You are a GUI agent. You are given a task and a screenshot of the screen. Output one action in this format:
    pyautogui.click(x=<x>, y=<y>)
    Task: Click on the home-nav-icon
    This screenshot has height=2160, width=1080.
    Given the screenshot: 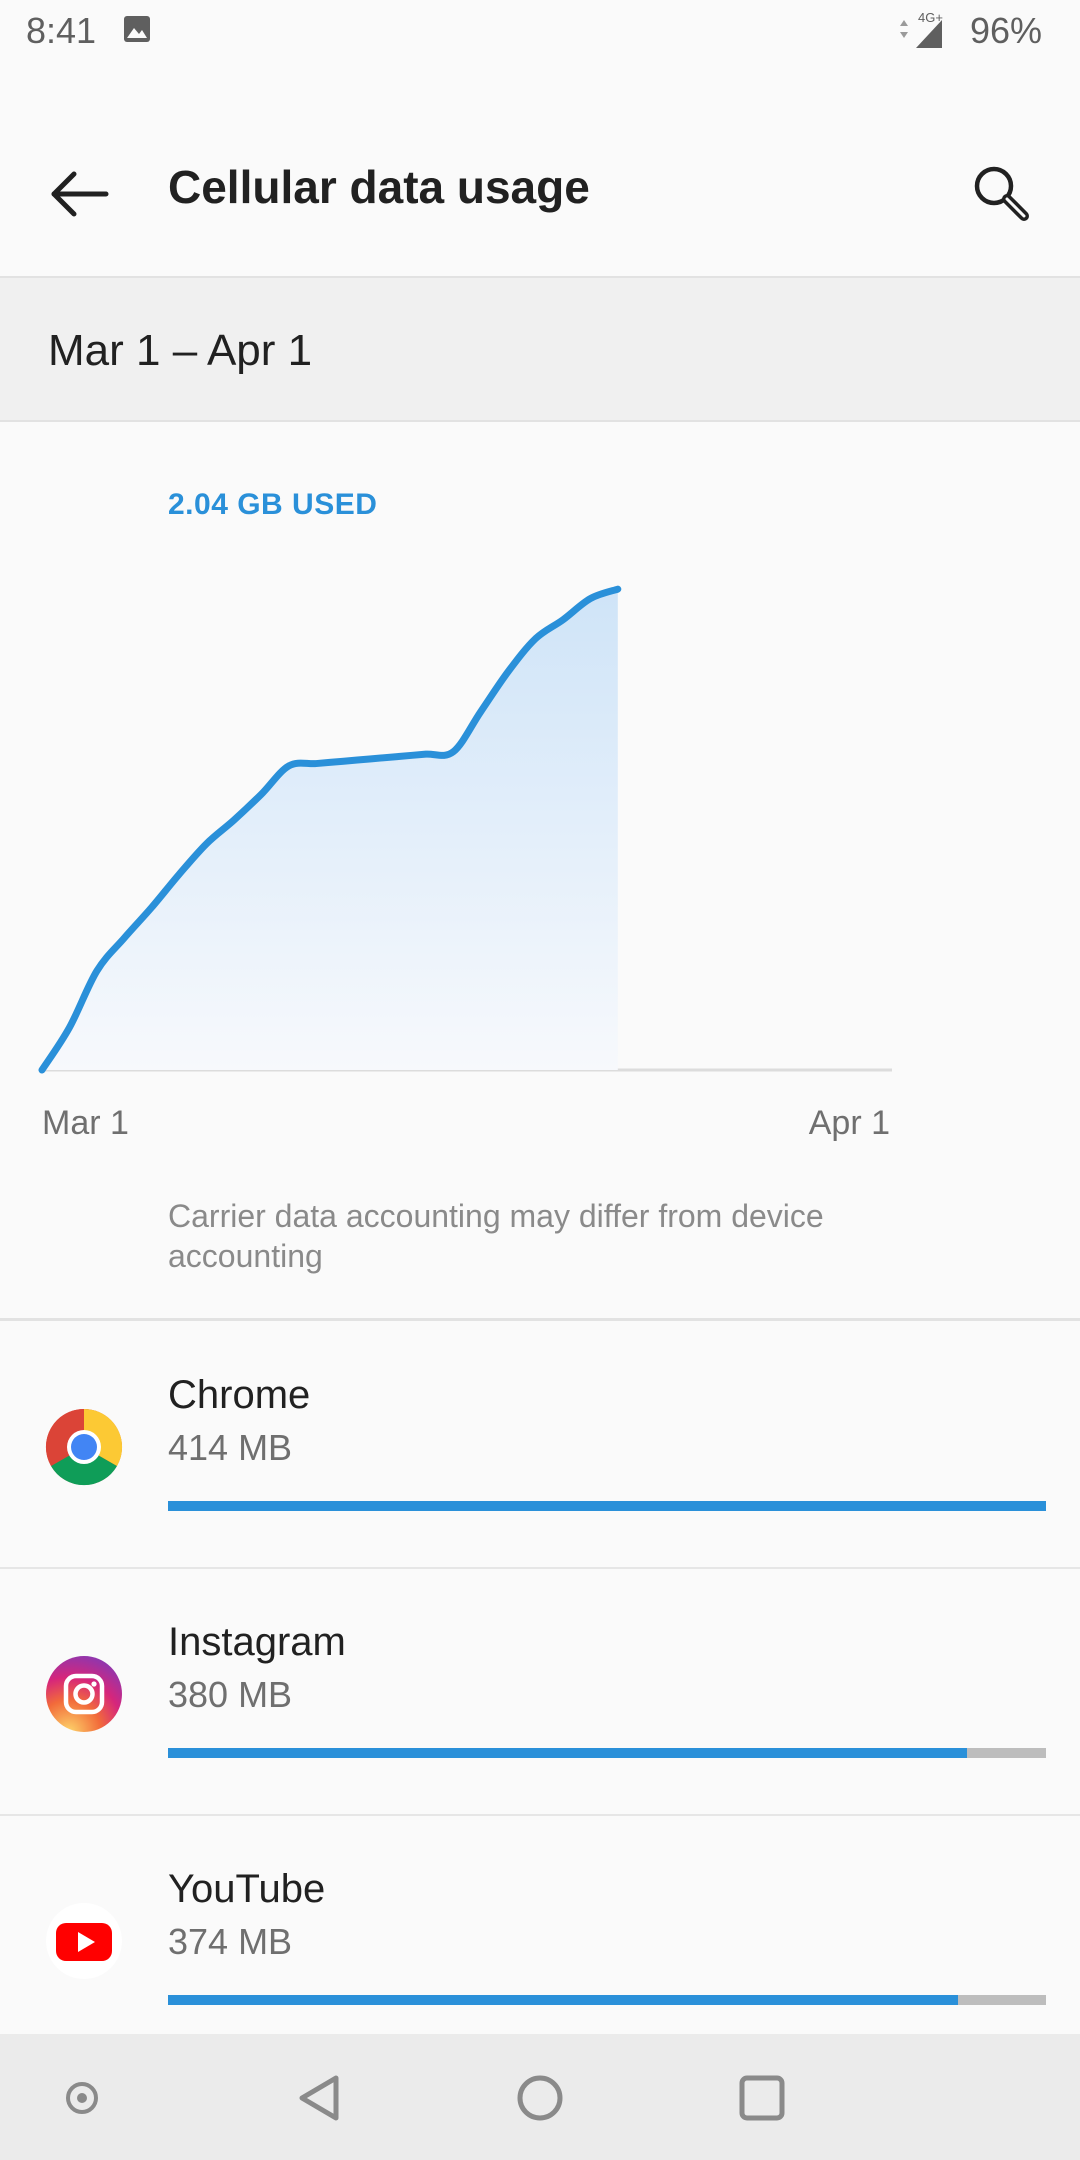 What is the action you would take?
    pyautogui.click(x=540, y=2098)
    